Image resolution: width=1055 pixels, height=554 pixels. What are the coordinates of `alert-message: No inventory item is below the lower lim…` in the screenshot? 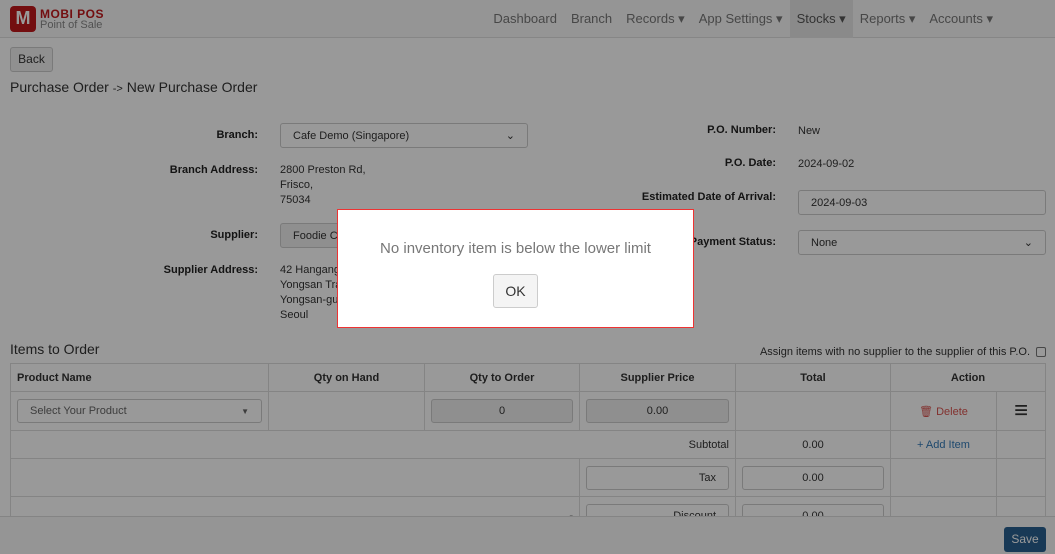 It's located at (515, 248).